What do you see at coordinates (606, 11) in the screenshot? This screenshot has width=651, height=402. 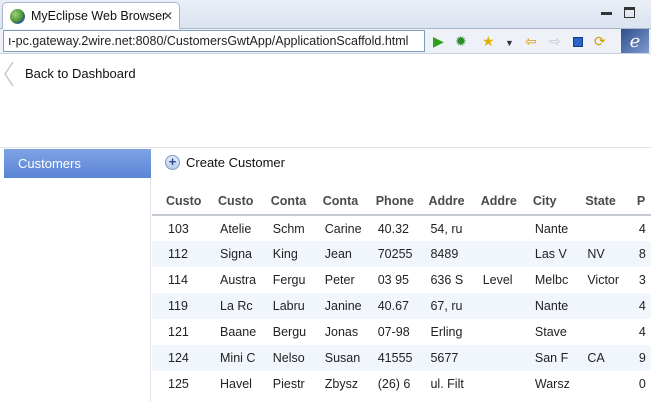 I see `minimize-icon` at bounding box center [606, 11].